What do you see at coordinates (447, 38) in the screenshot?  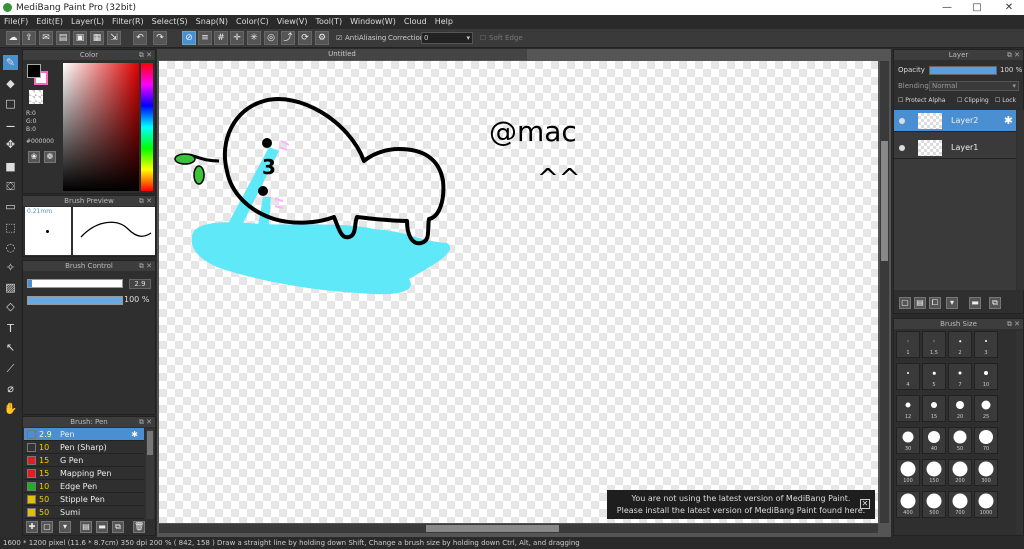 I see `correction-select: 0 ▾` at bounding box center [447, 38].